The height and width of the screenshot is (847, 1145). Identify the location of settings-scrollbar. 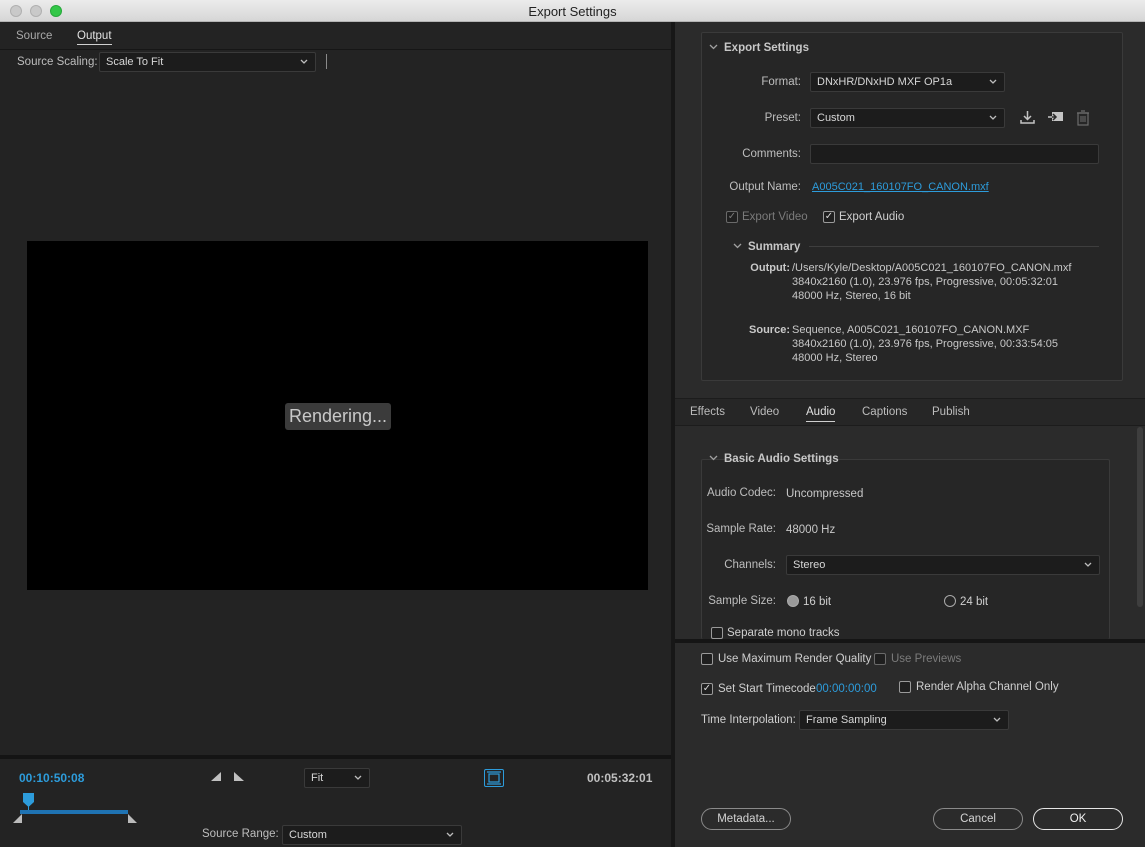
(1140, 517).